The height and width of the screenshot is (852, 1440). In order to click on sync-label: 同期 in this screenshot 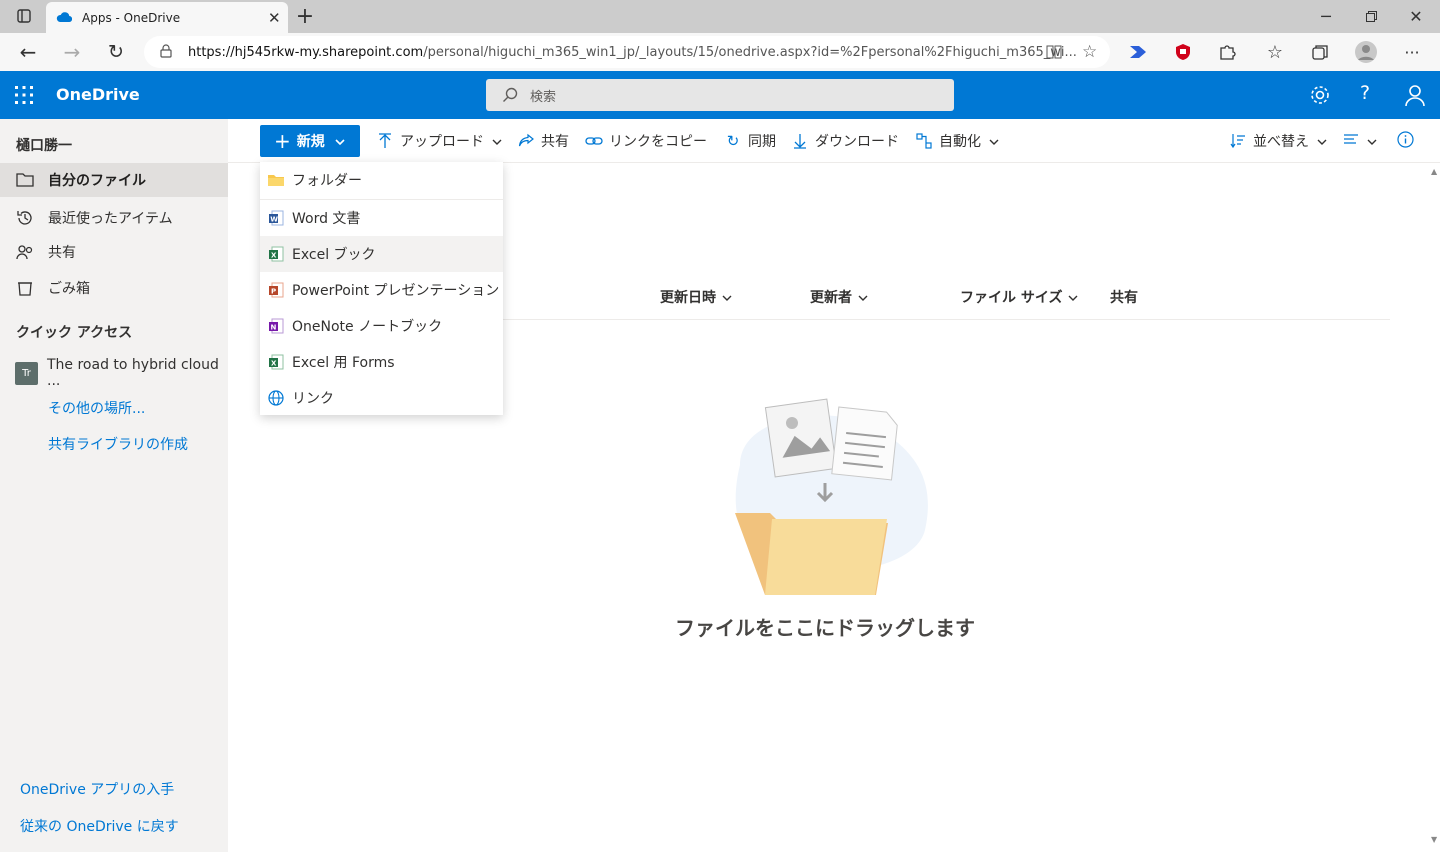, I will do `click(762, 142)`.